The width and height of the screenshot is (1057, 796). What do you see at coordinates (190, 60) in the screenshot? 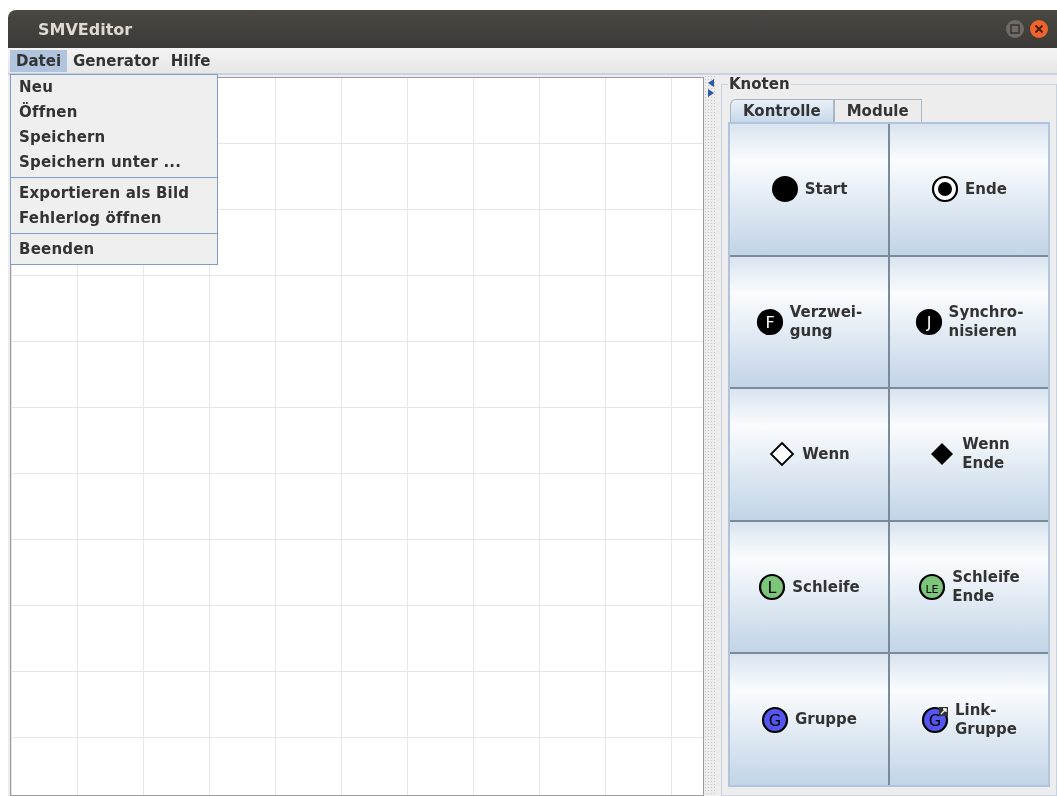
I see `menu-item: Hilfe` at bounding box center [190, 60].